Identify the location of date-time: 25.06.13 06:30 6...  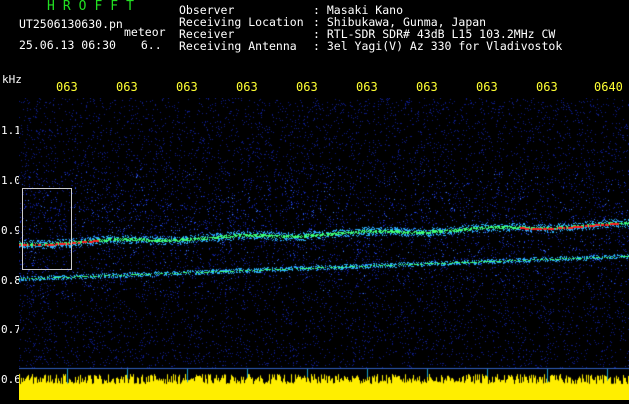
(90, 45).